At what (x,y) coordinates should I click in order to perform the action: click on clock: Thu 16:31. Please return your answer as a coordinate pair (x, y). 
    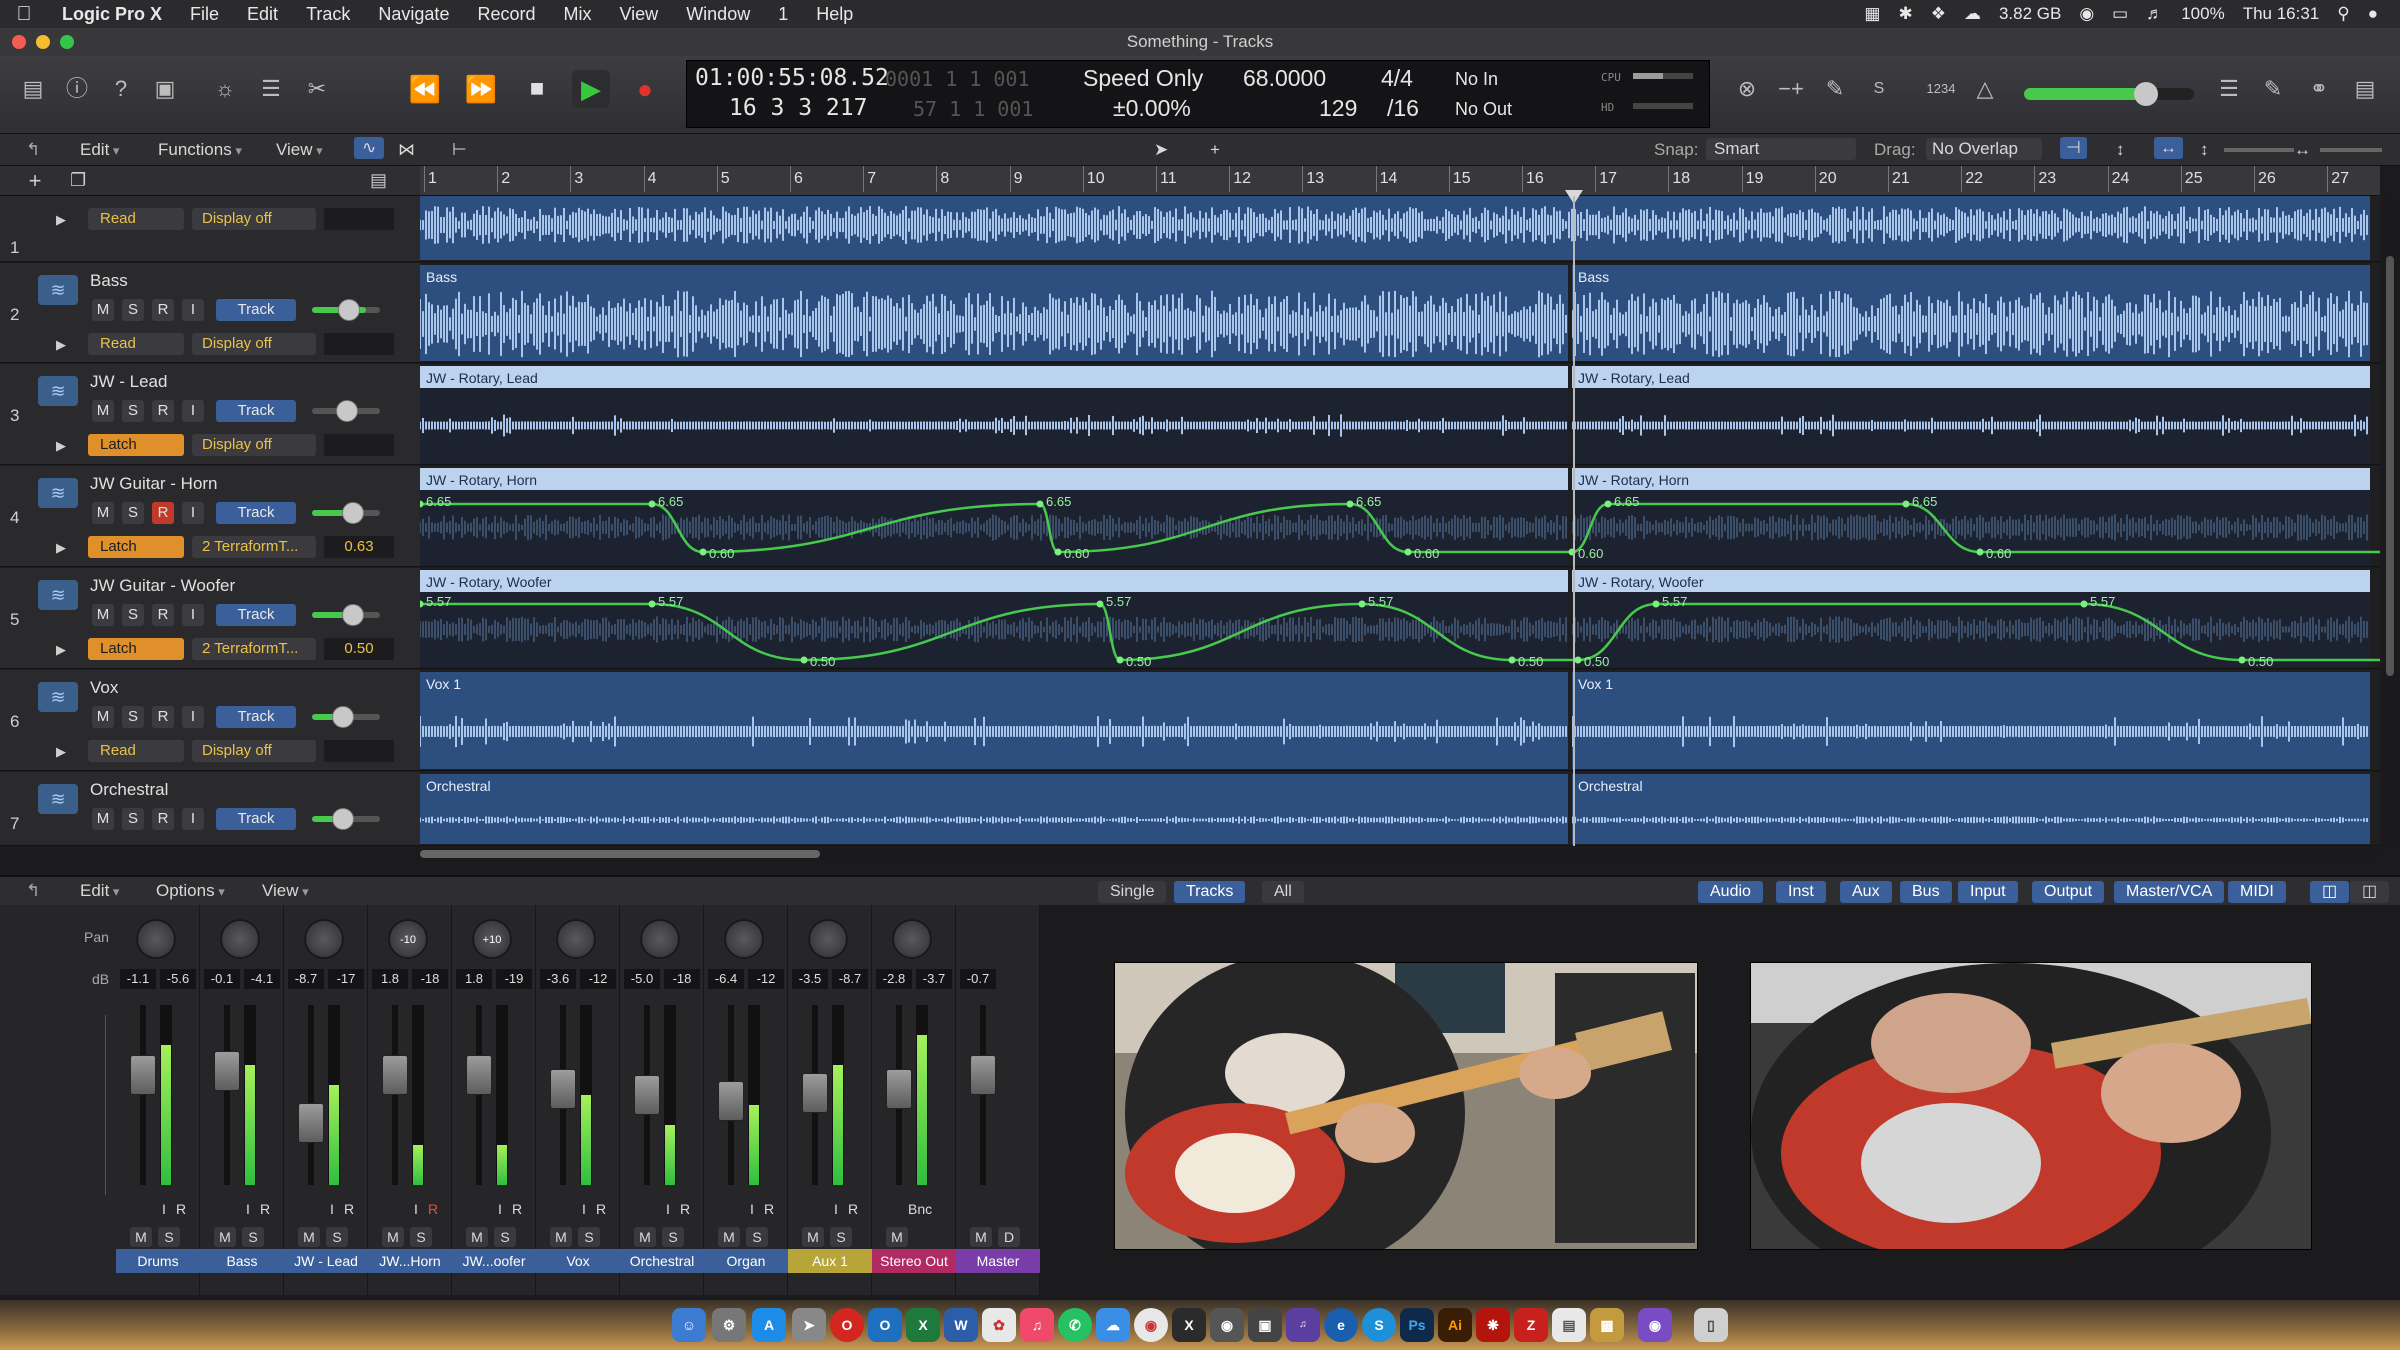
    Looking at the image, I should click on (2281, 14).